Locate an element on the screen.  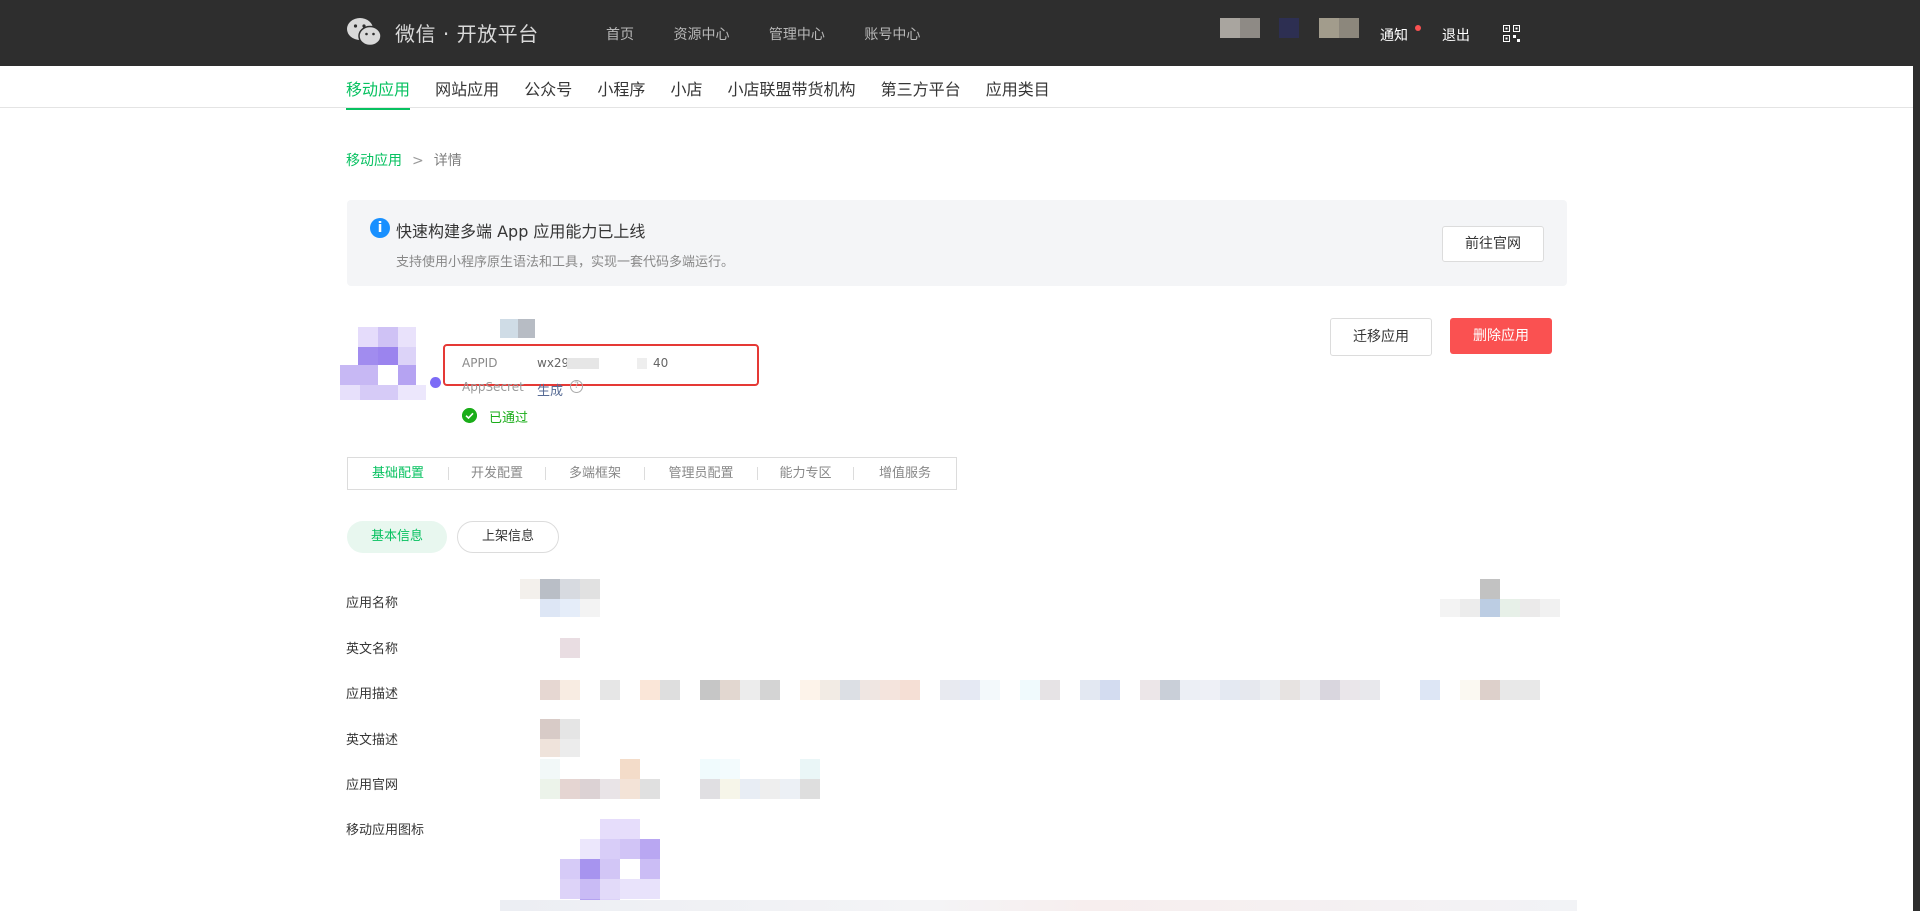
pill-listing-info: 上架信息 is located at coordinates (508, 537).